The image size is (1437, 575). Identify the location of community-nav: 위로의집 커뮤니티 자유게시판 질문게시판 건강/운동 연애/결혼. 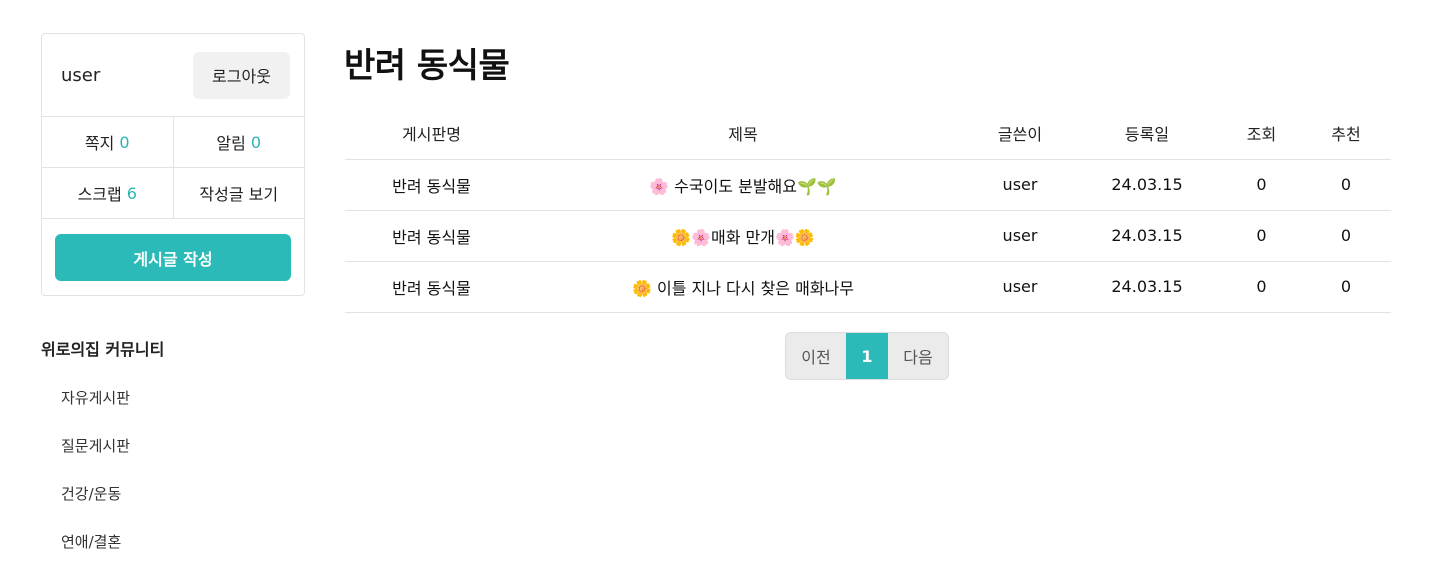
(173, 446).